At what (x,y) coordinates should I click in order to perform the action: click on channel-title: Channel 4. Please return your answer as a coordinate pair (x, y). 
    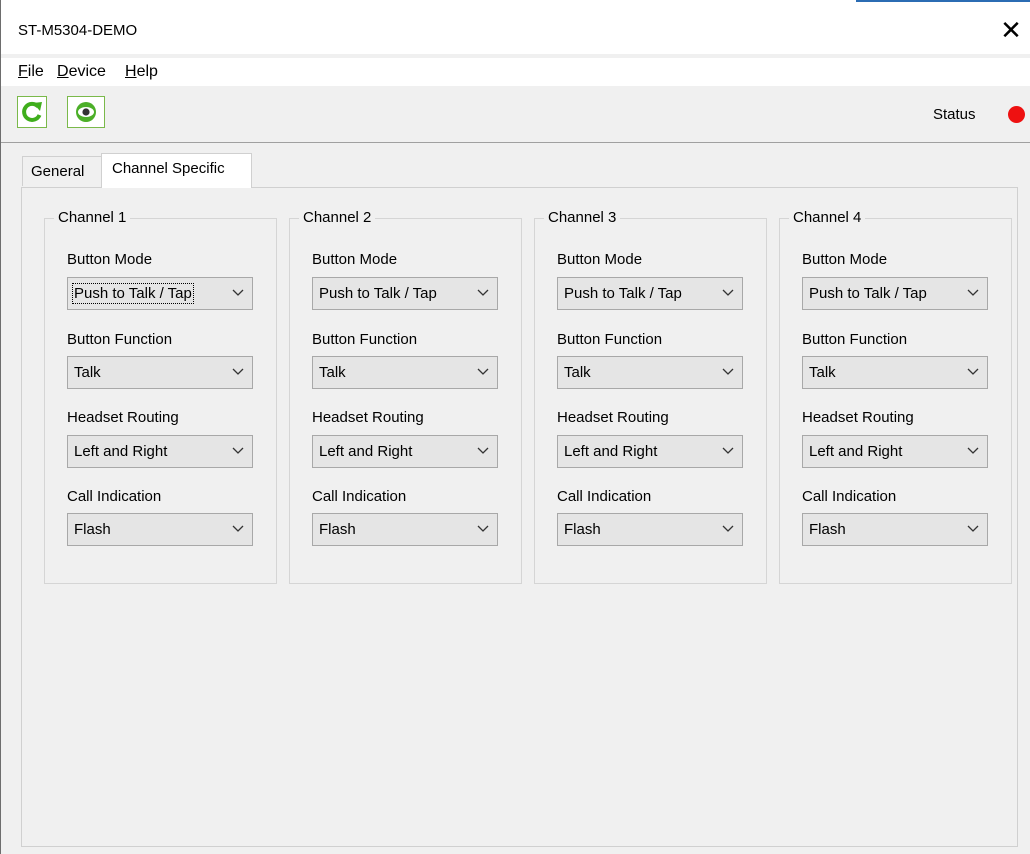
    Looking at the image, I should click on (827, 217).